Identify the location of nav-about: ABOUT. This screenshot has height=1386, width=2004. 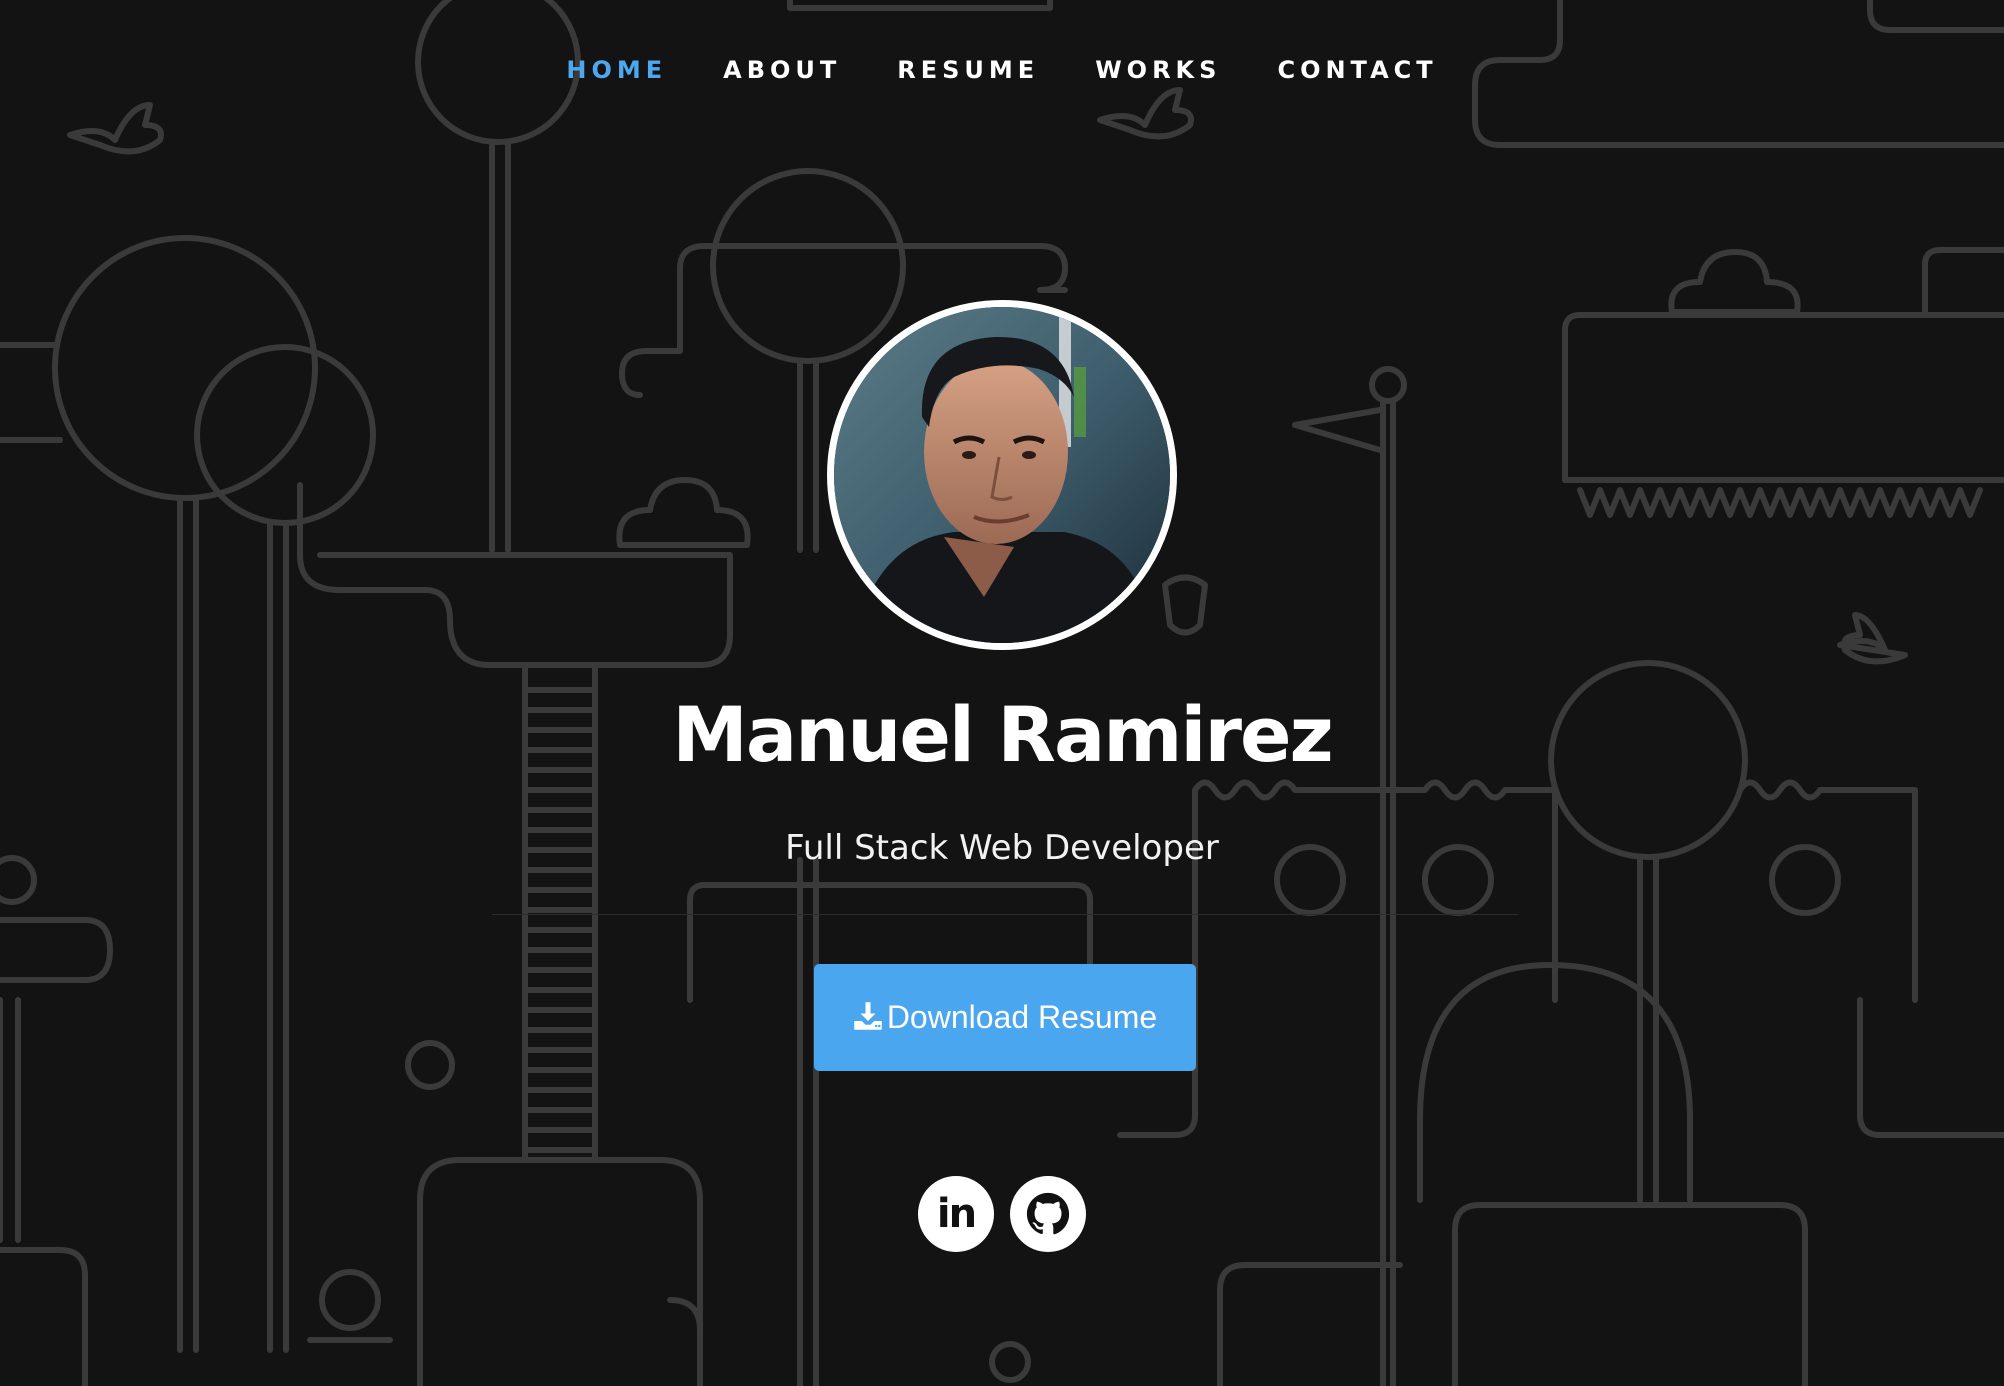
(782, 70).